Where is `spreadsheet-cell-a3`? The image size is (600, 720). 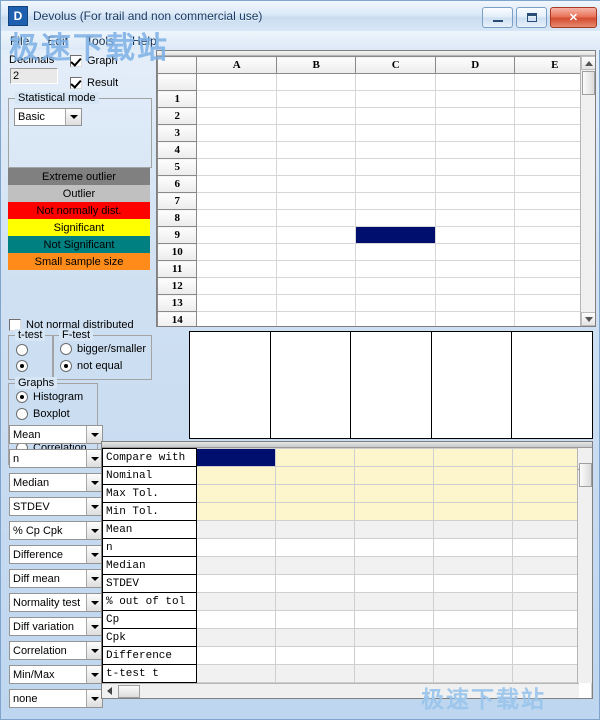
spreadsheet-cell-a3 is located at coordinates (236, 133).